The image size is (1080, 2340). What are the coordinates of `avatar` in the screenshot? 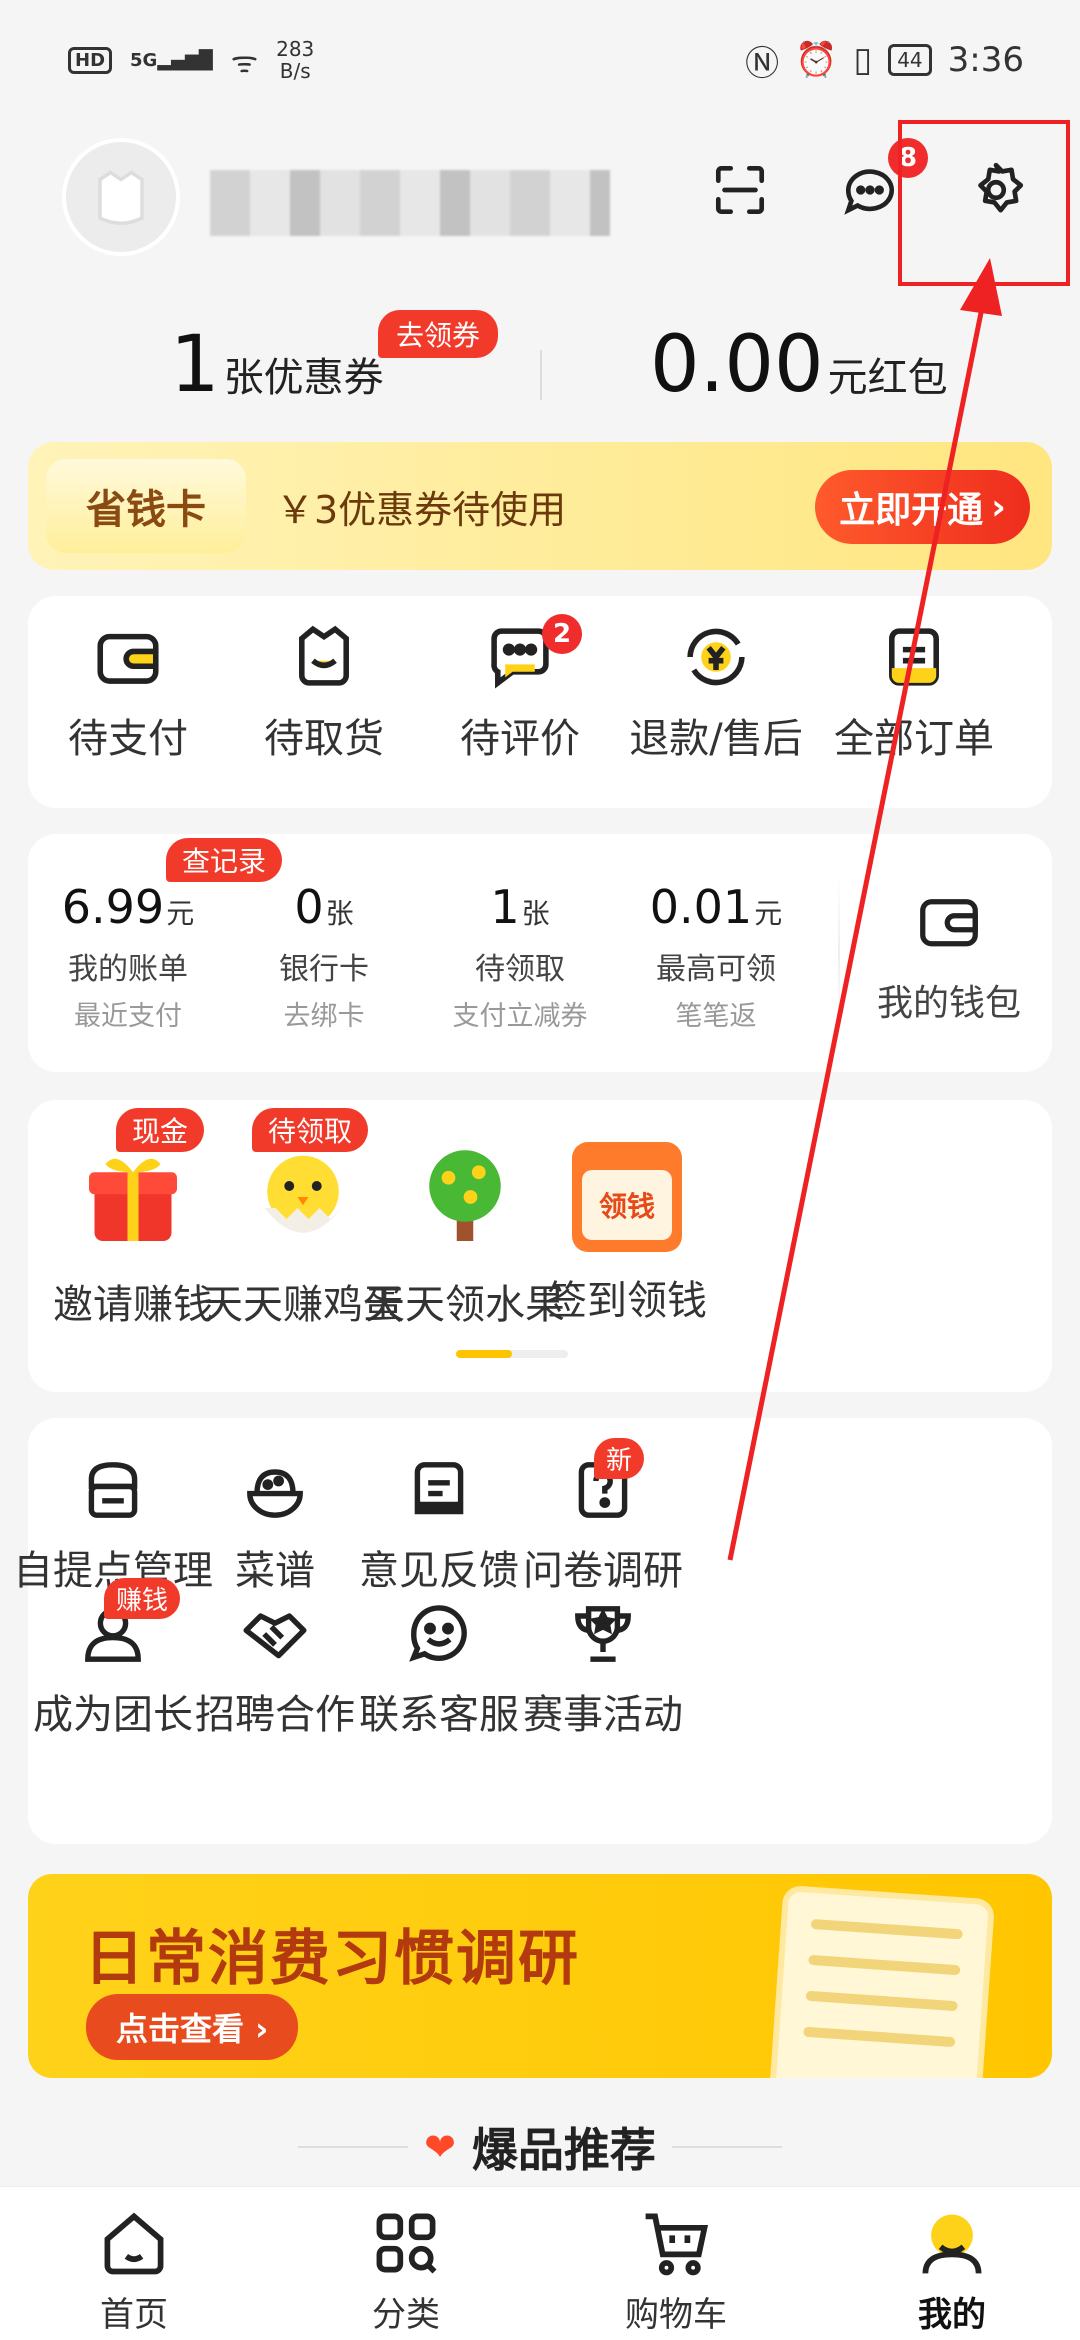 It's located at (121, 197).